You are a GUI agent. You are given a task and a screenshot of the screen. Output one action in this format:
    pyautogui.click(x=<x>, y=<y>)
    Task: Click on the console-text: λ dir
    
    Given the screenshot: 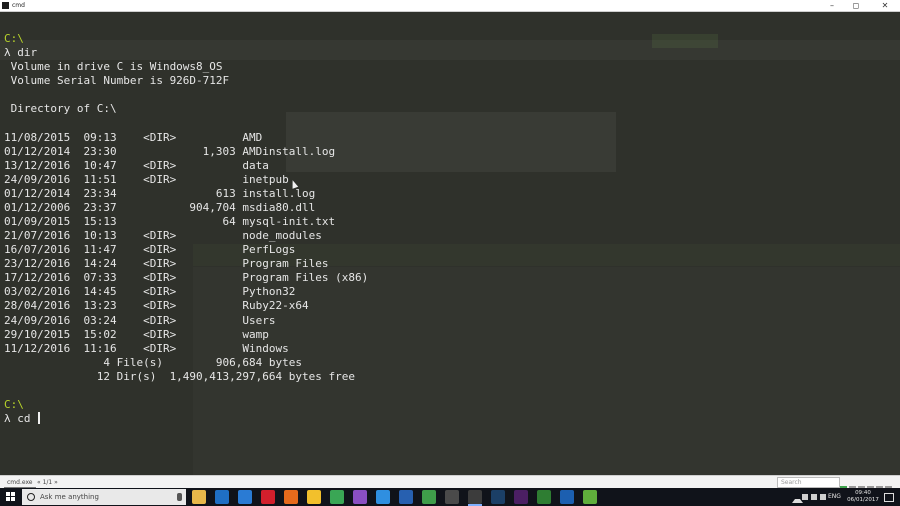 What is the action you would take?
    pyautogui.click(x=21, y=53)
    